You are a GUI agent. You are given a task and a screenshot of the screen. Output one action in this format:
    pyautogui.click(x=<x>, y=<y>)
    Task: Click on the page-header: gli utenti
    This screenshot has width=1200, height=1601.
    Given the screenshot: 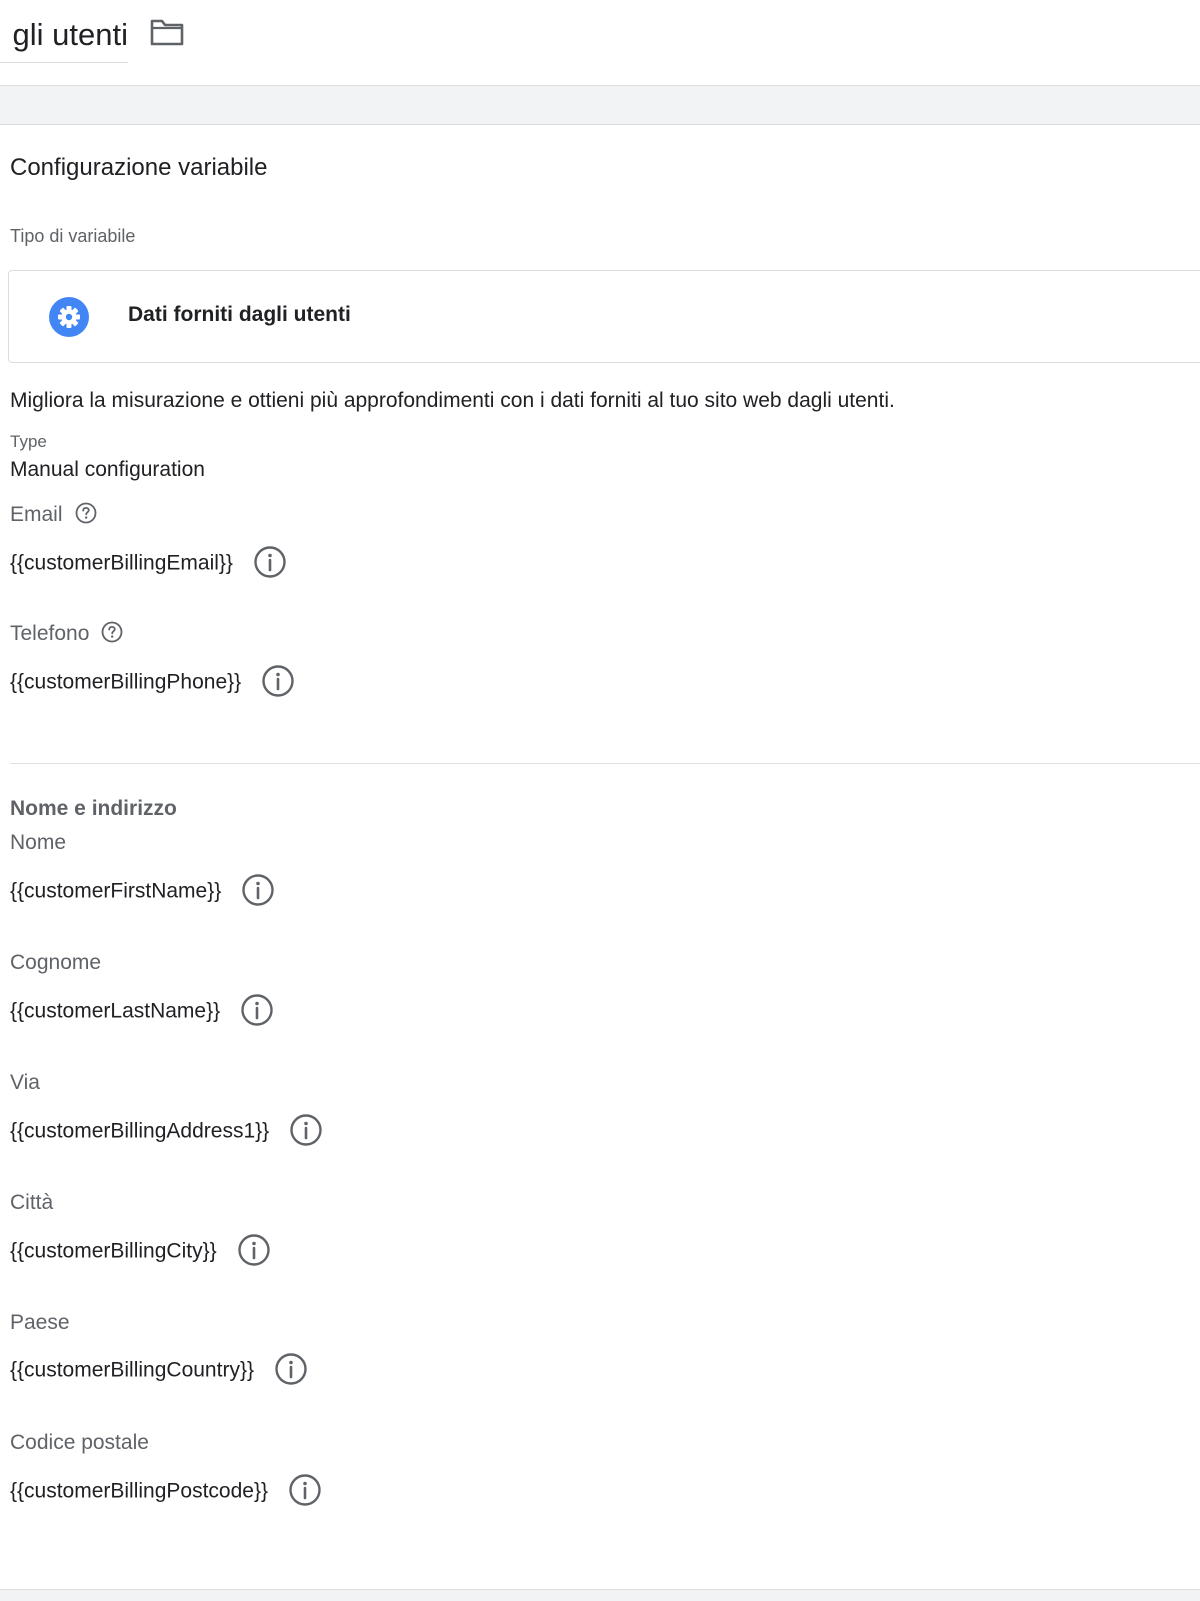 What is the action you would take?
    pyautogui.click(x=600, y=43)
    